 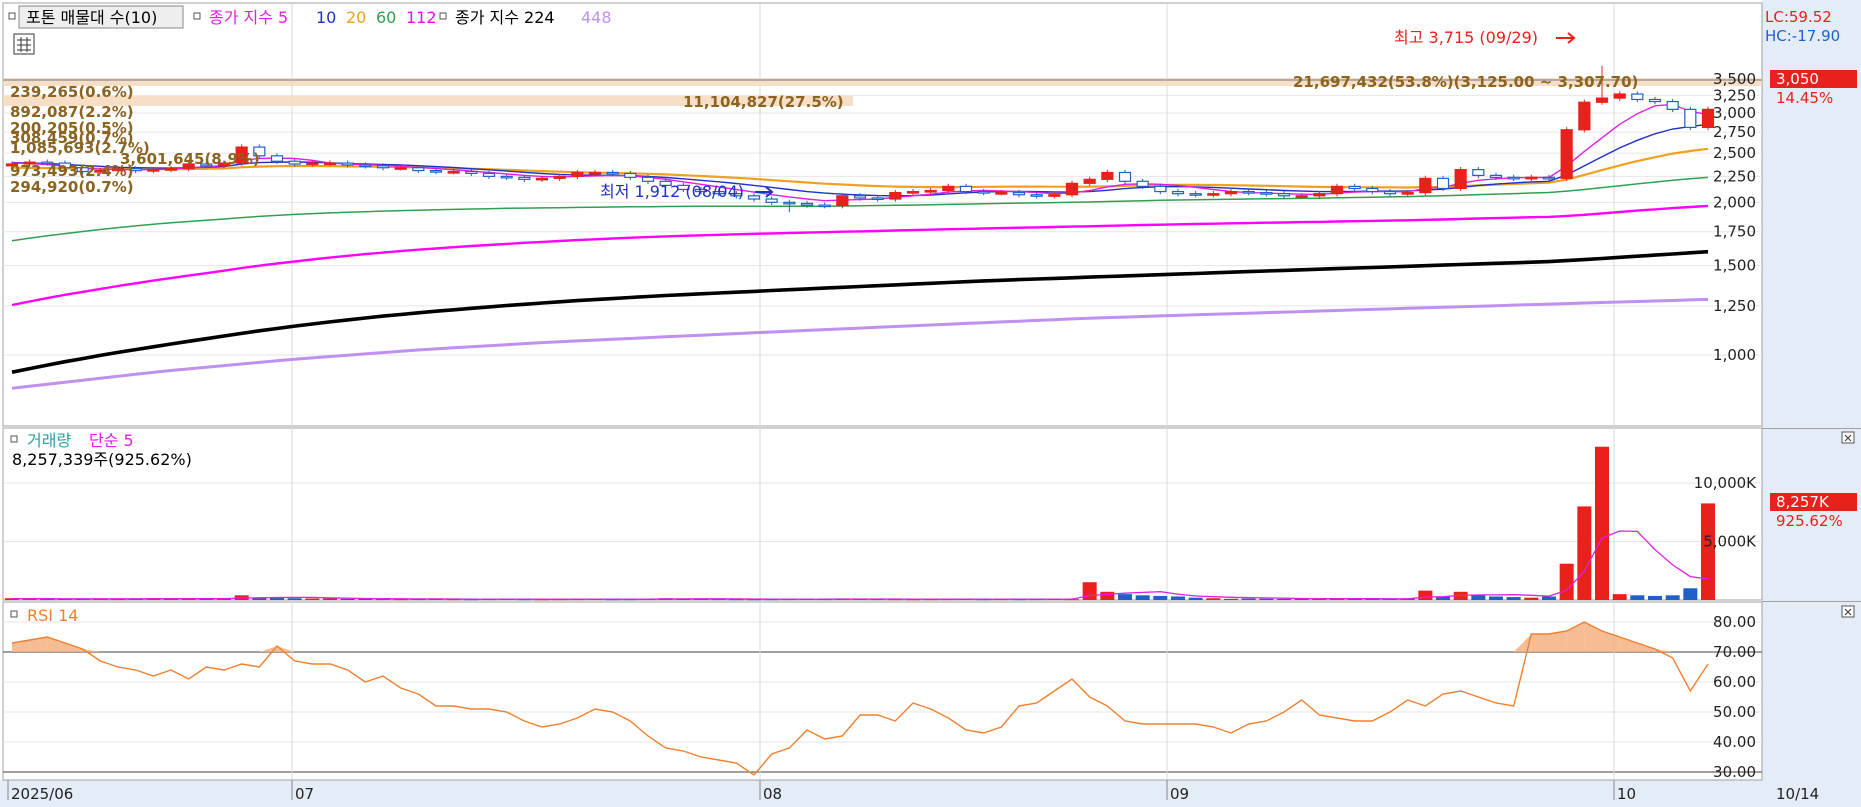 What do you see at coordinates (49, 440) in the screenshot?
I see `volume-title: 거래량` at bounding box center [49, 440].